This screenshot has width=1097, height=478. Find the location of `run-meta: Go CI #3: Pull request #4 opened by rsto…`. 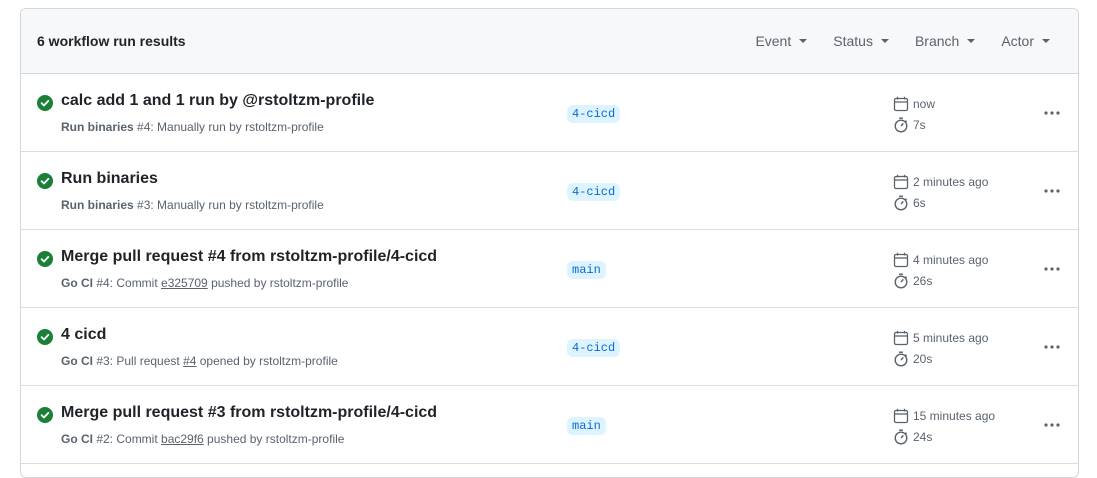

run-meta: Go CI #3: Pull request #4 opened by rsto… is located at coordinates (199, 361).